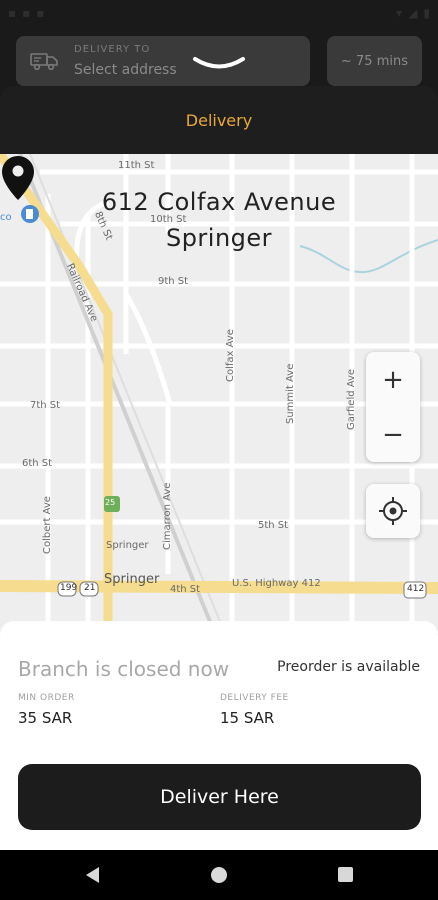 Image resolution: width=438 pixels, height=900 pixels. Describe the element at coordinates (254, 698) in the screenshot. I see `delivery-fee-label: DELIVERY FEE` at that location.